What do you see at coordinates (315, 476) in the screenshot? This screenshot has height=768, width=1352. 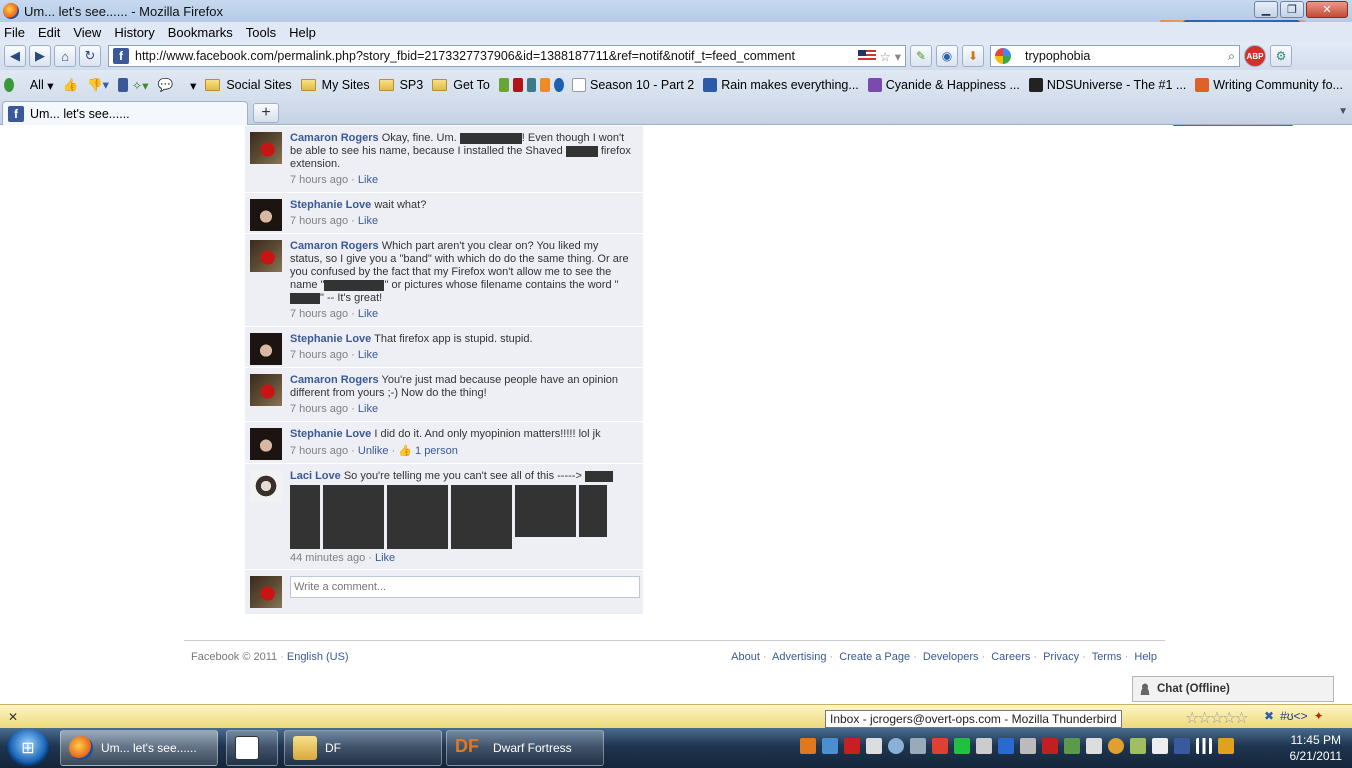 I see `commenter-name: Laci Love` at bounding box center [315, 476].